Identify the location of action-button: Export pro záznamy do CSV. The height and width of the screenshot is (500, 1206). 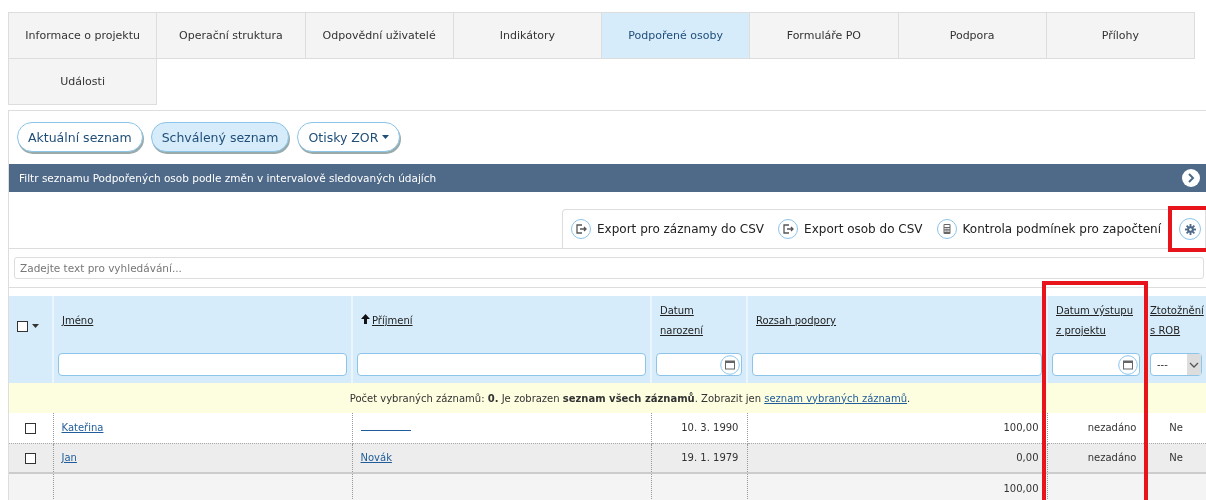
(668, 229).